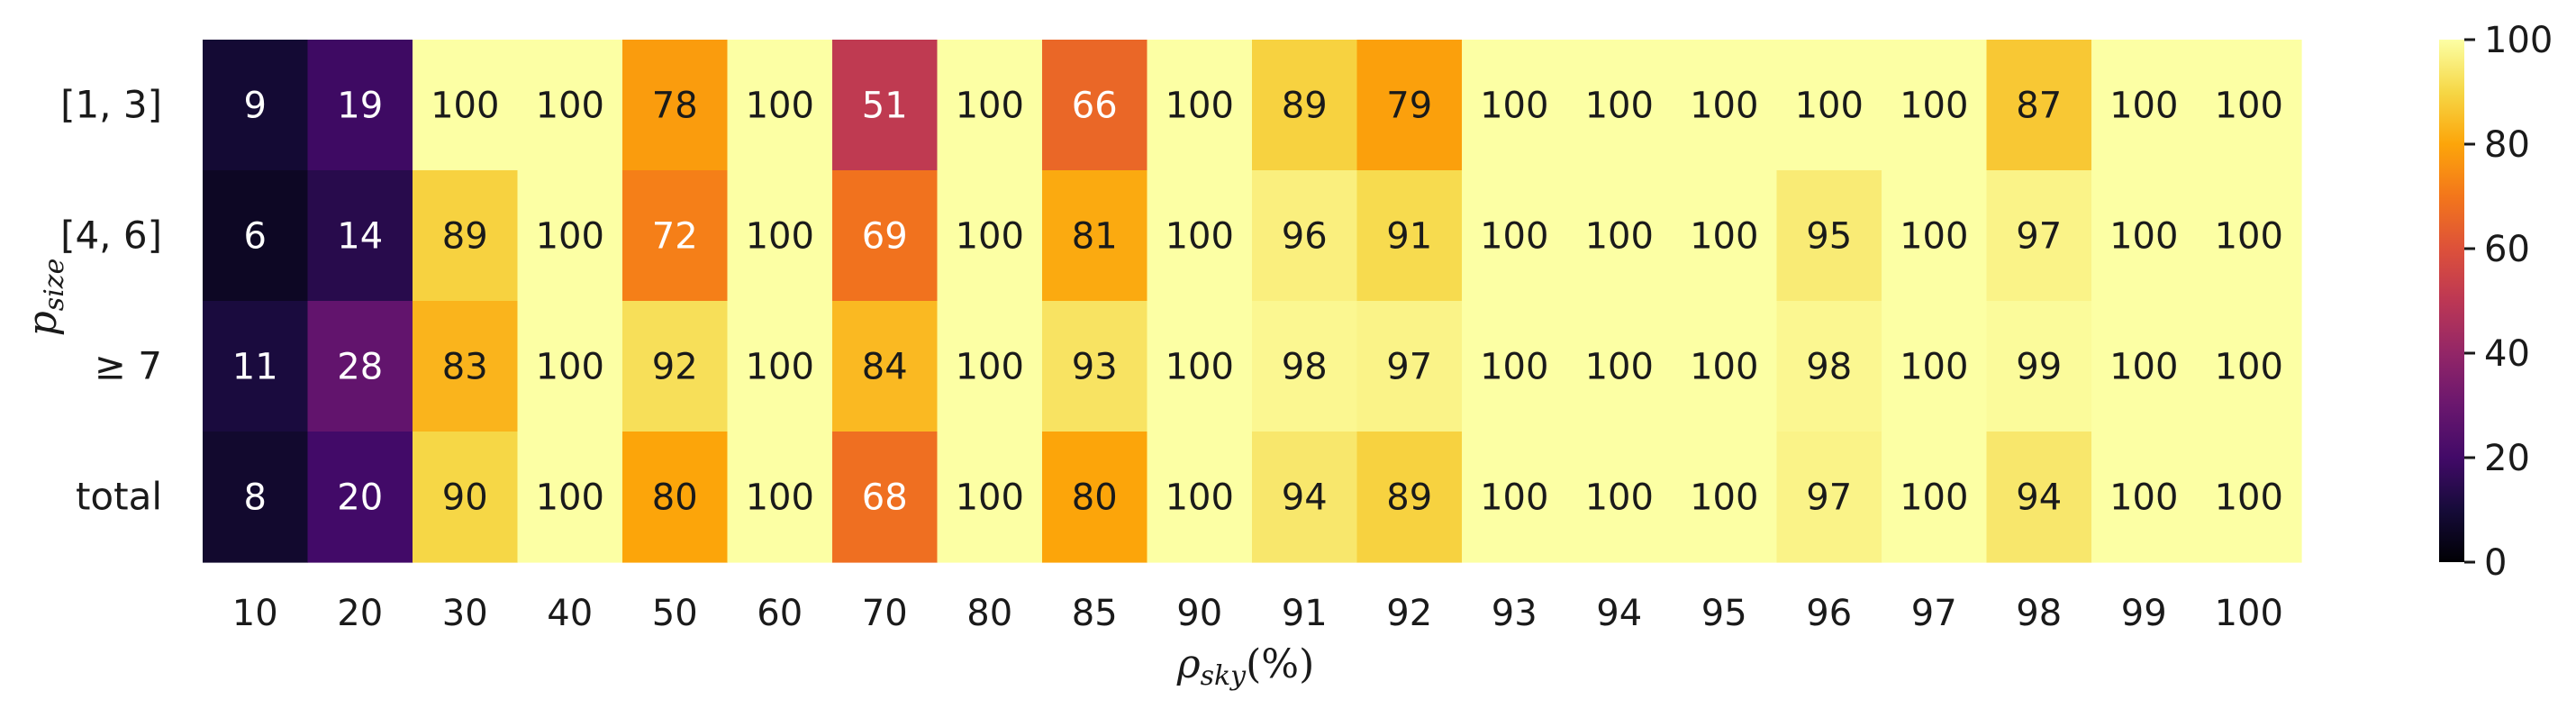 The width and height of the screenshot is (2576, 727). Describe the element at coordinates (465, 498) in the screenshot. I see `heatmap-cell-value: 90` at that location.